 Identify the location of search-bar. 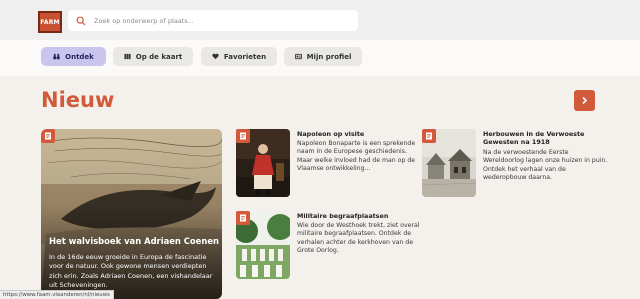
(213, 20).